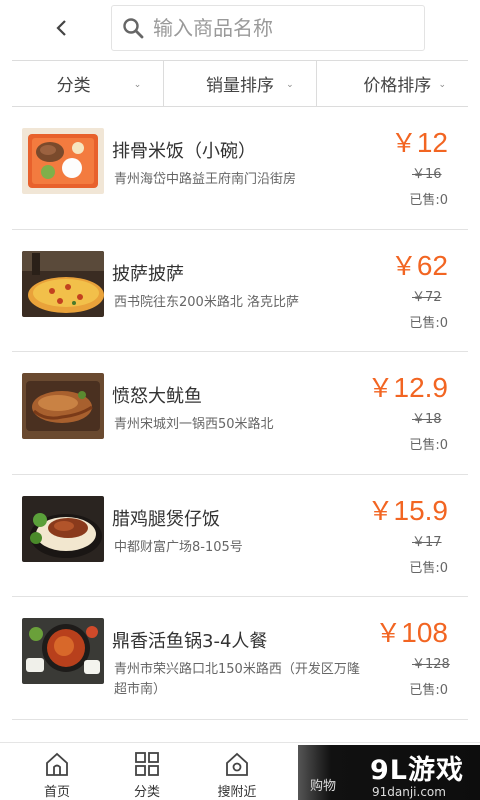  I want to click on nav-label: 购物, so click(323, 786).